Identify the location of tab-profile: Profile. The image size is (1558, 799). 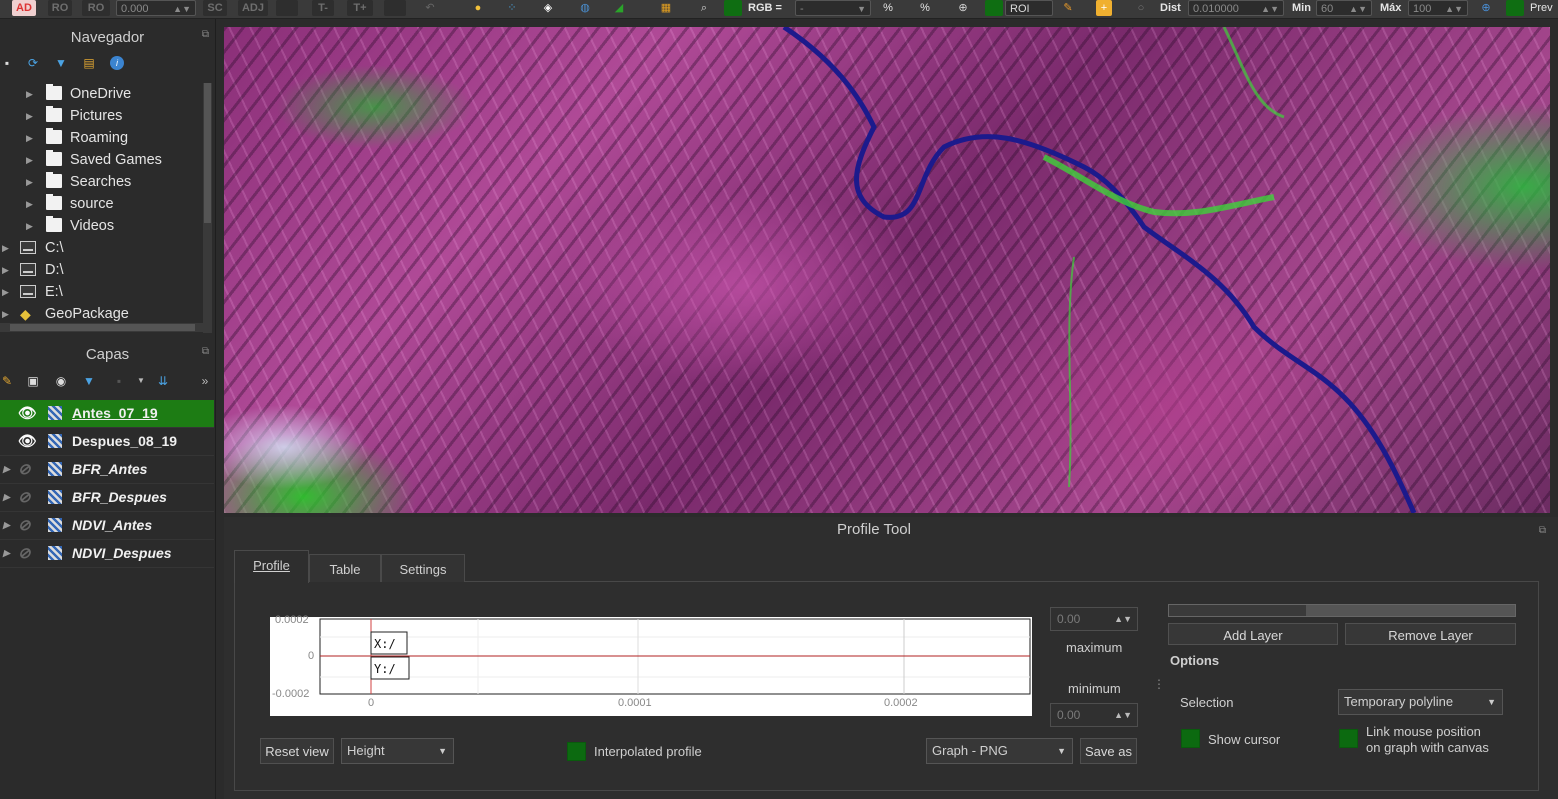
(271, 566).